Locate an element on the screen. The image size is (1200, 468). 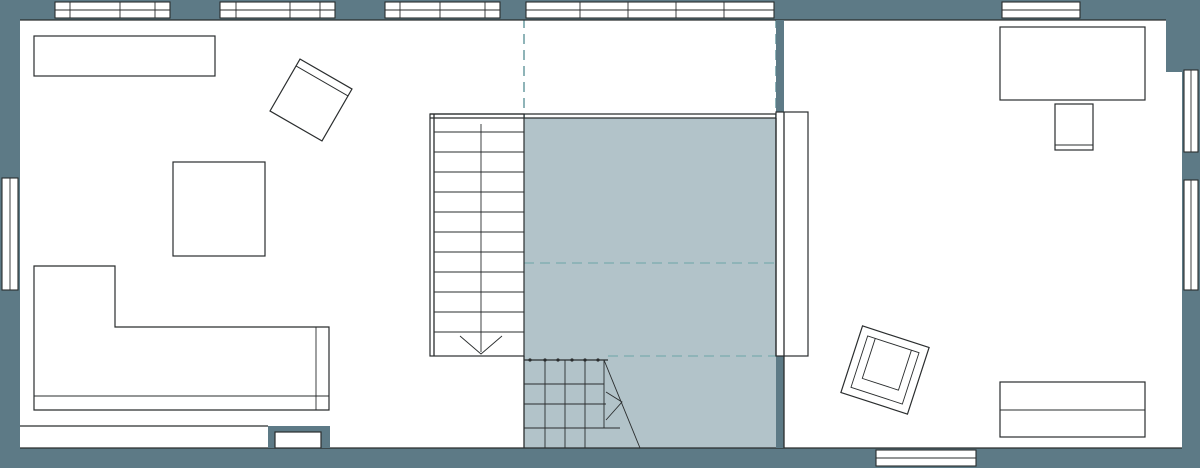
bench is located at coordinates (1072, 409).